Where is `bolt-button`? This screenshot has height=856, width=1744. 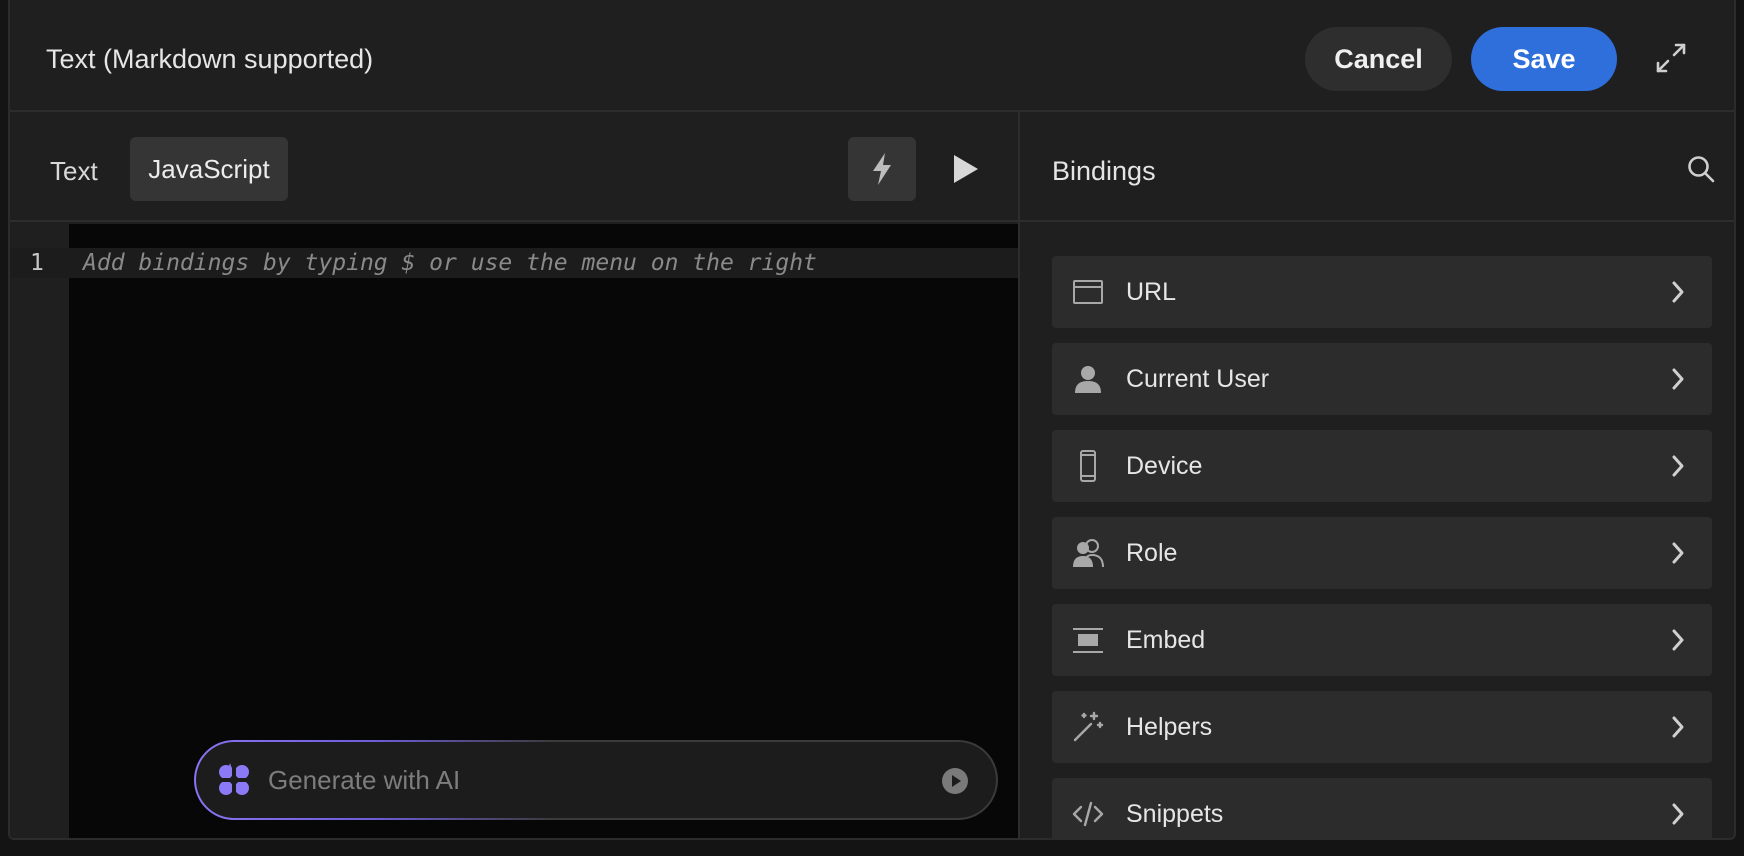 bolt-button is located at coordinates (882, 169).